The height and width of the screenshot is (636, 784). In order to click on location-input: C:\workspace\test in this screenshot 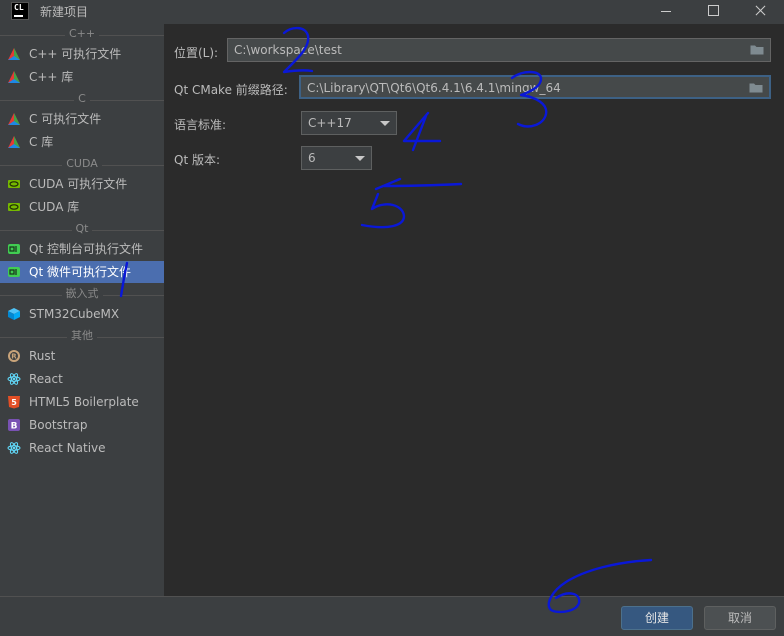, I will do `click(499, 50)`.